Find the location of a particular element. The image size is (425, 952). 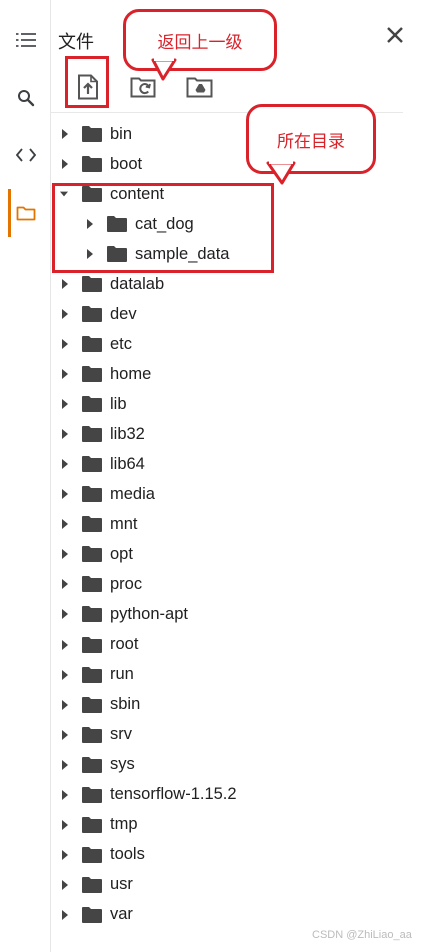

tree-item-label: tmp is located at coordinates (124, 824).